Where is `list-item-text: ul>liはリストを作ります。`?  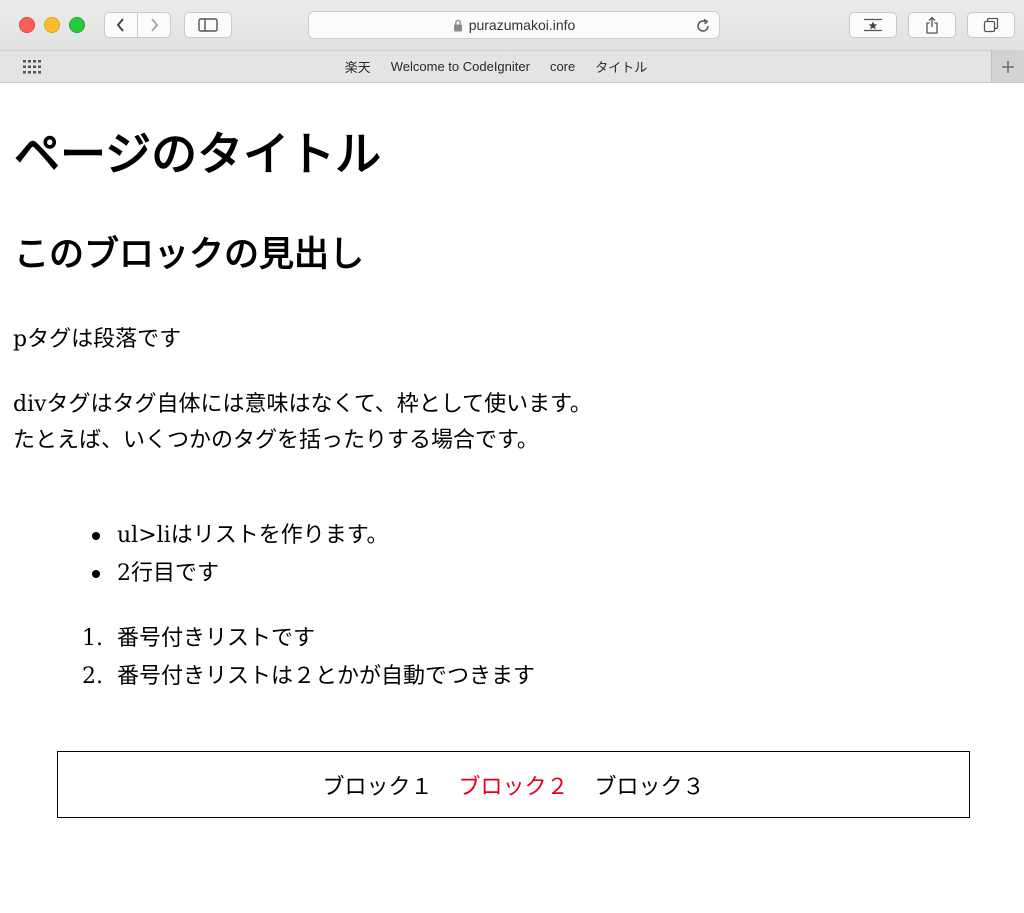 list-item-text: ul>liはリストを作ります。 is located at coordinates (253, 535).